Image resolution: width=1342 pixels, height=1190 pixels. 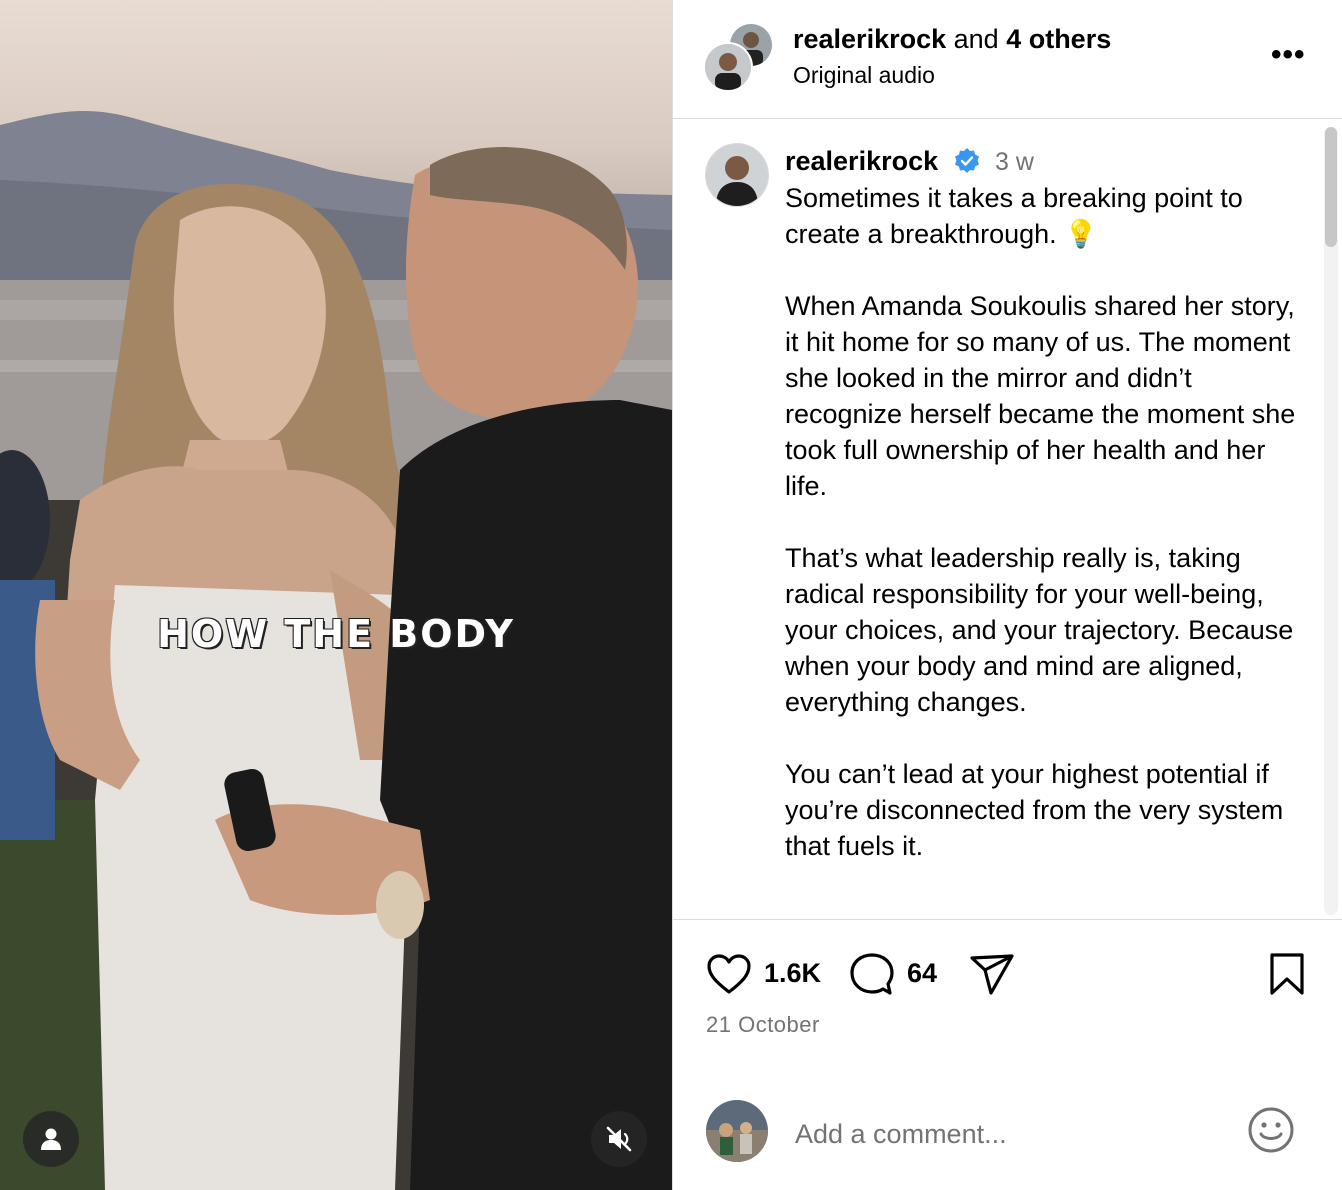 What do you see at coordinates (763, 1024) in the screenshot?
I see `post-date: 21 October` at bounding box center [763, 1024].